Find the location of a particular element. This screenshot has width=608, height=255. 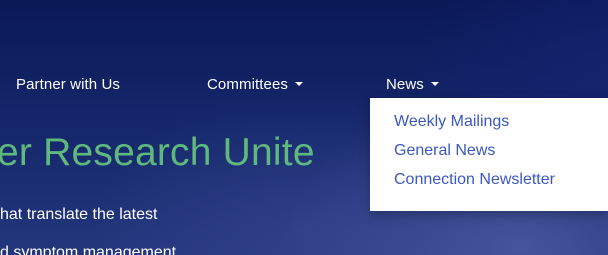

nav-news-label: News is located at coordinates (405, 84).